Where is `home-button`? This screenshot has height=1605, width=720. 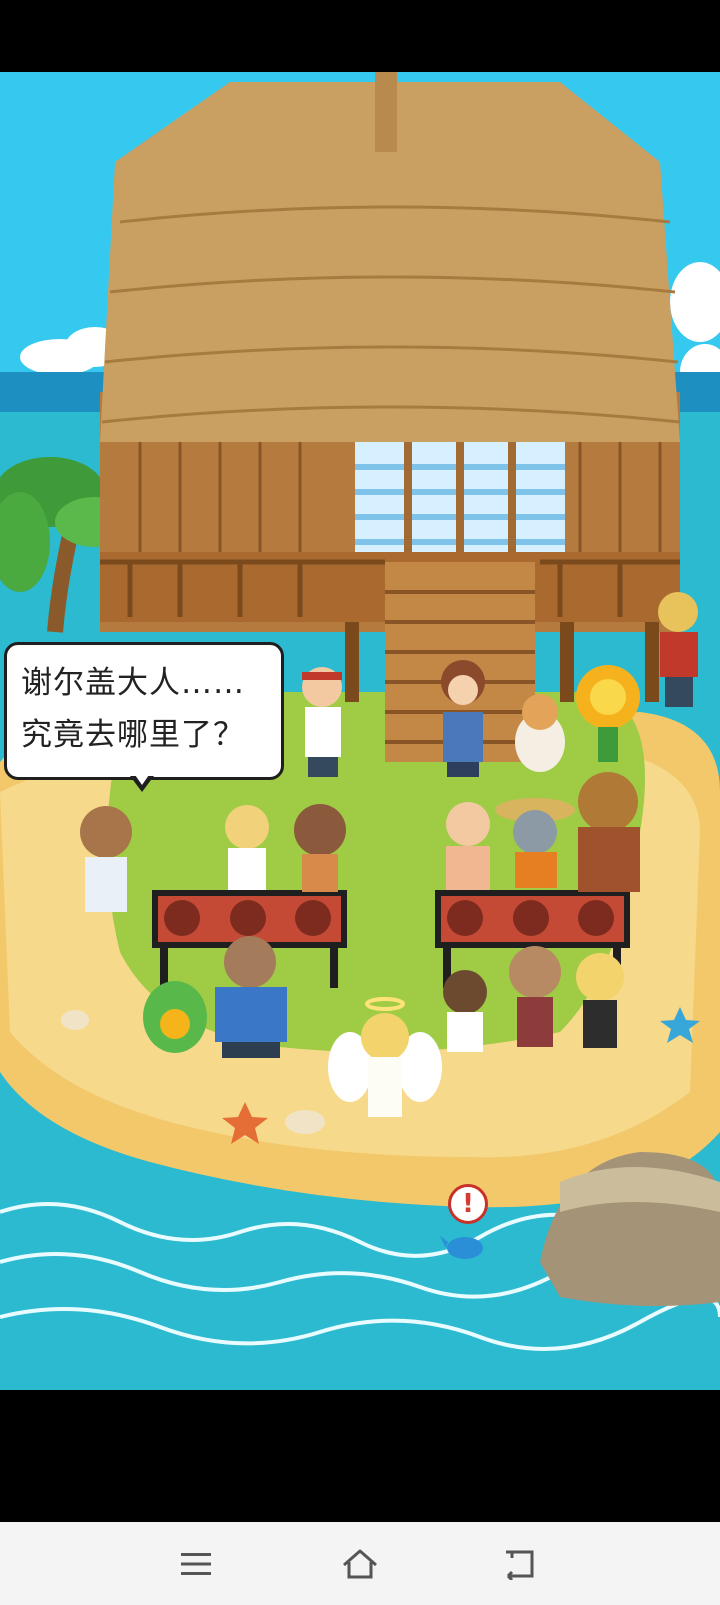 home-button is located at coordinates (360, 1564).